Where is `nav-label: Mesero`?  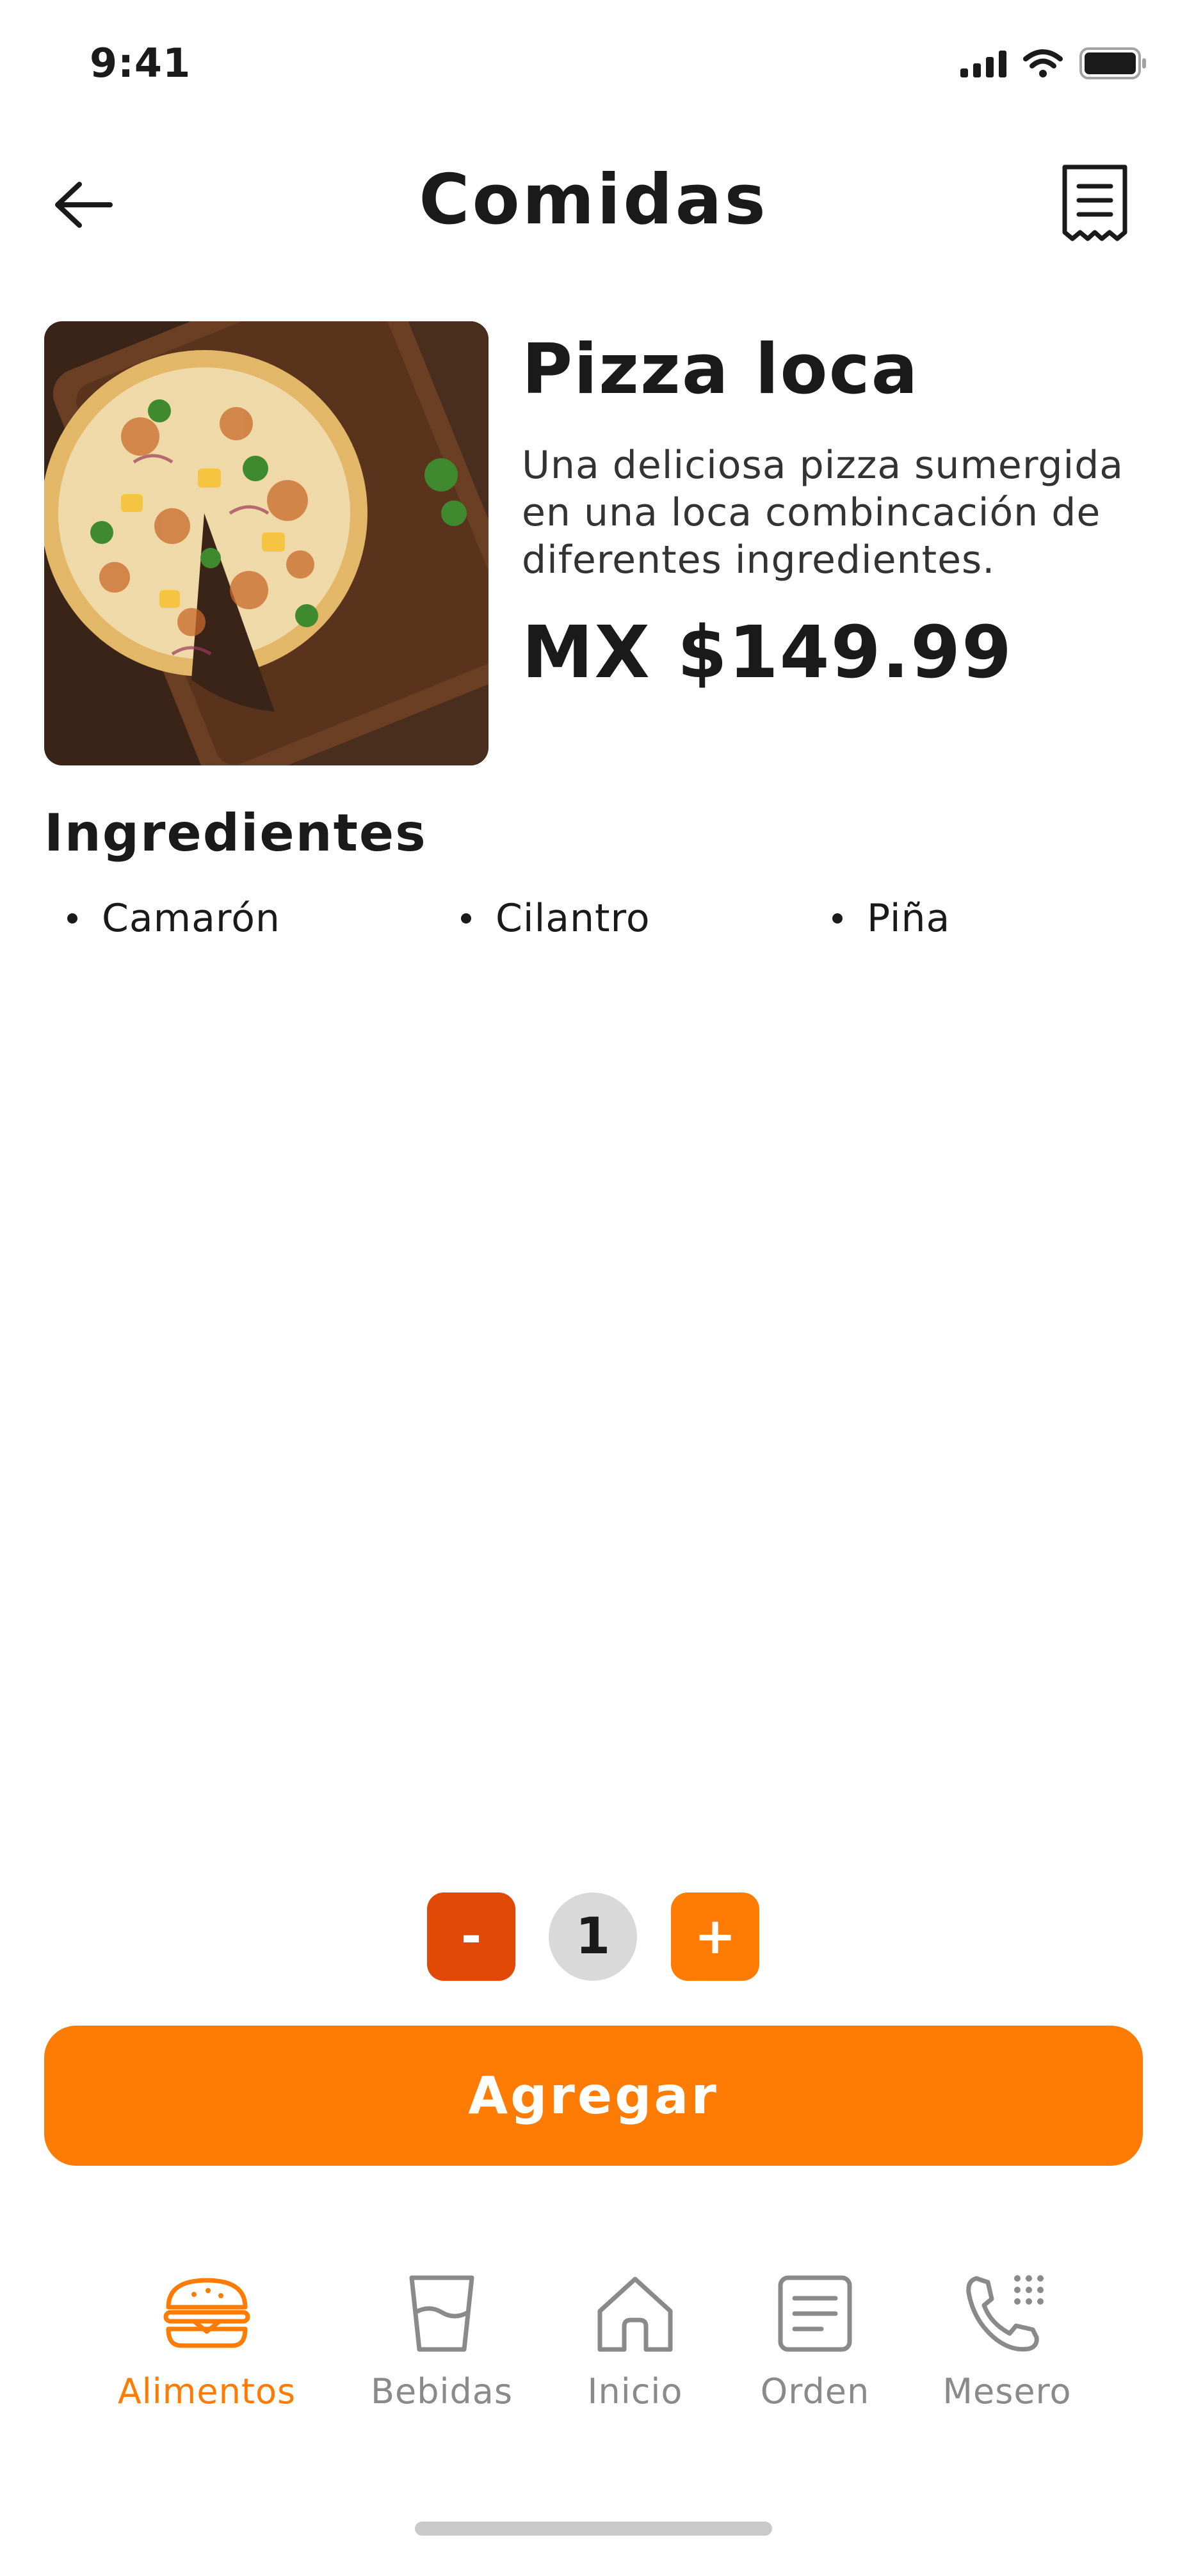 nav-label: Mesero is located at coordinates (1007, 2391).